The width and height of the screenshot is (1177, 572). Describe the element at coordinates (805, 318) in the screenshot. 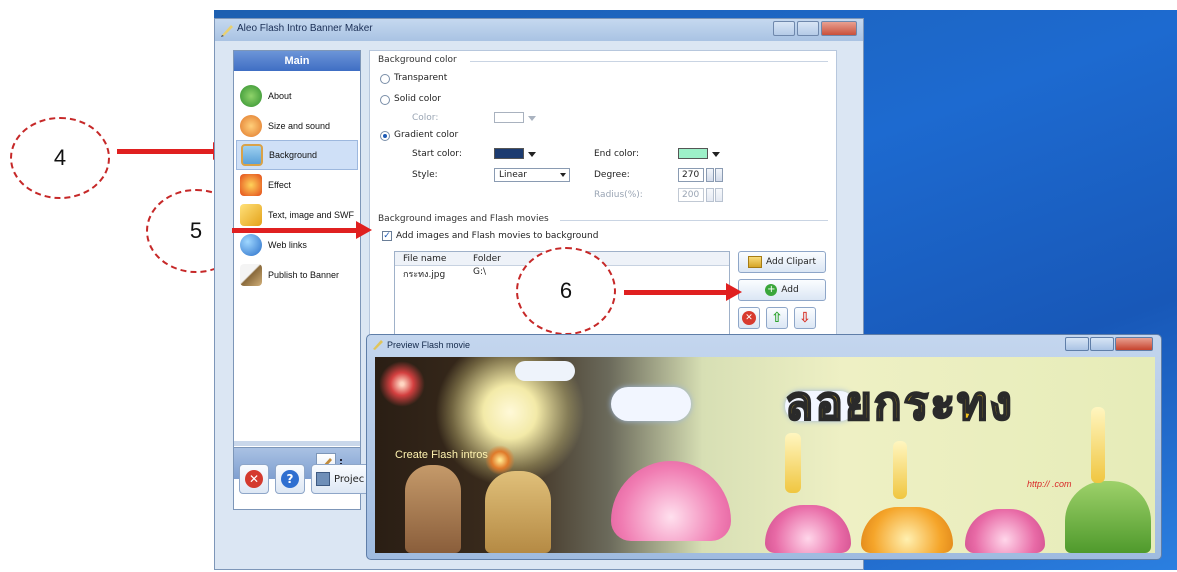

I see `move-down-button: ⇩` at that location.